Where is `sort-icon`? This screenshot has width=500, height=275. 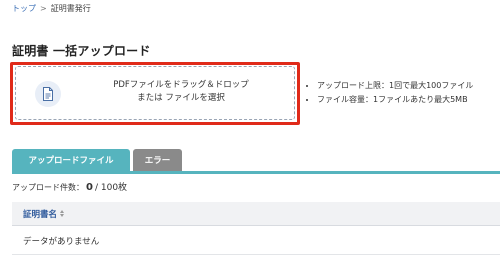
sort-icon is located at coordinates (62, 213).